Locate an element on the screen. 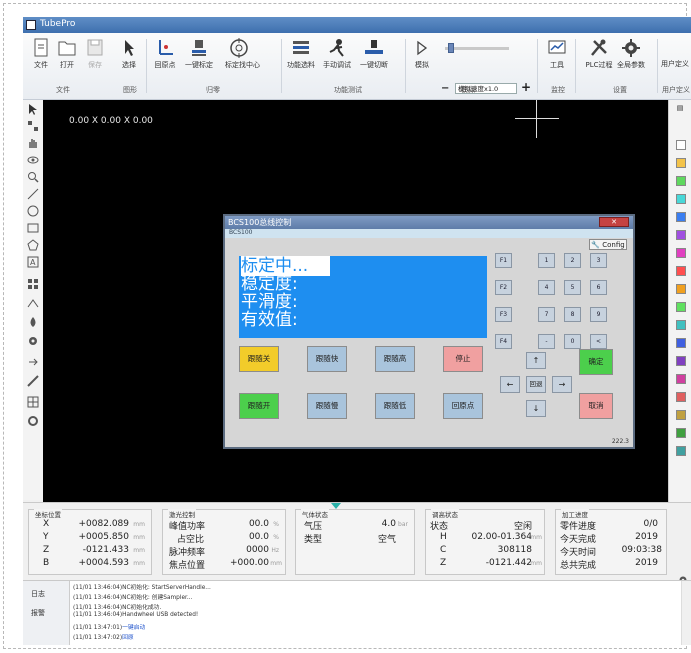 This screenshot has height=653, width=691. axis-unit: mm is located at coordinates (139, 550).